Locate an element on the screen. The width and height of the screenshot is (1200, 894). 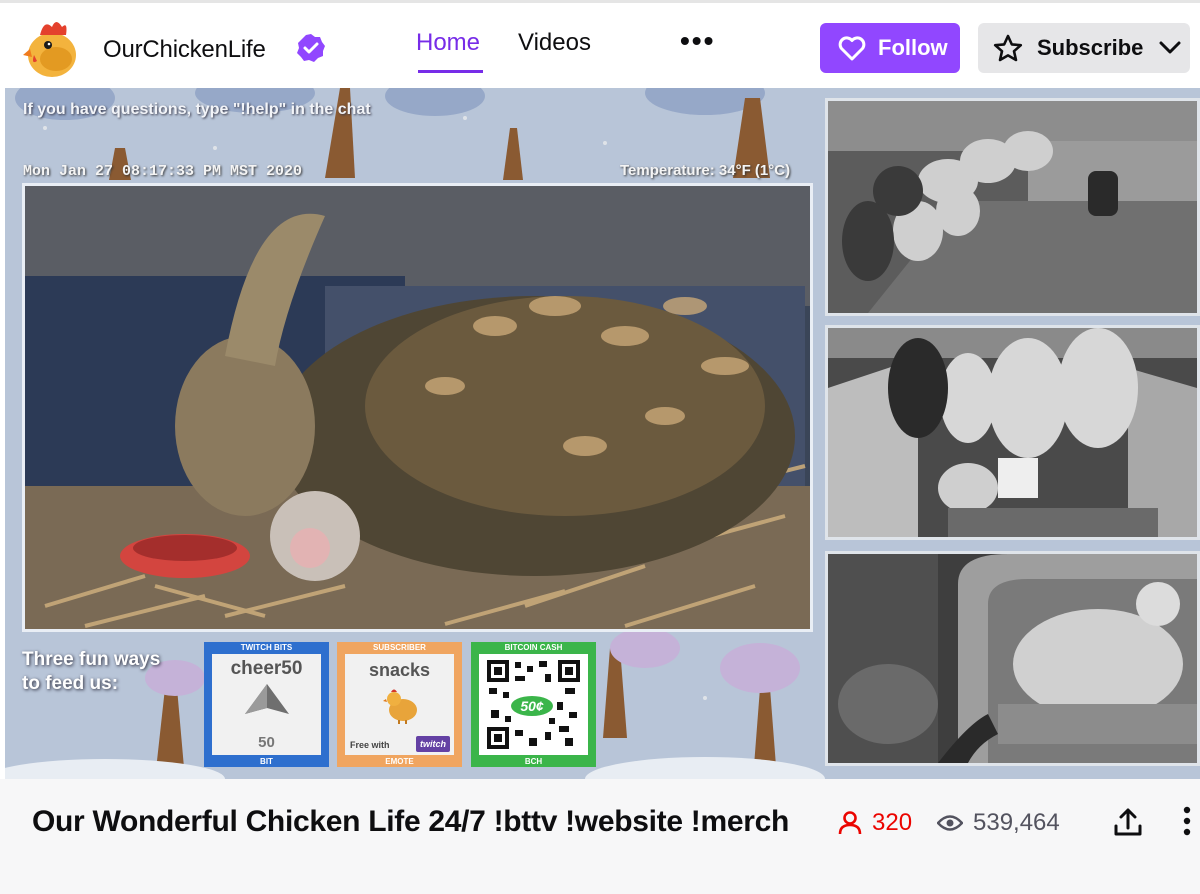
bch-card-top-label: BITCOIN CASH is located at coordinates (533, 647).